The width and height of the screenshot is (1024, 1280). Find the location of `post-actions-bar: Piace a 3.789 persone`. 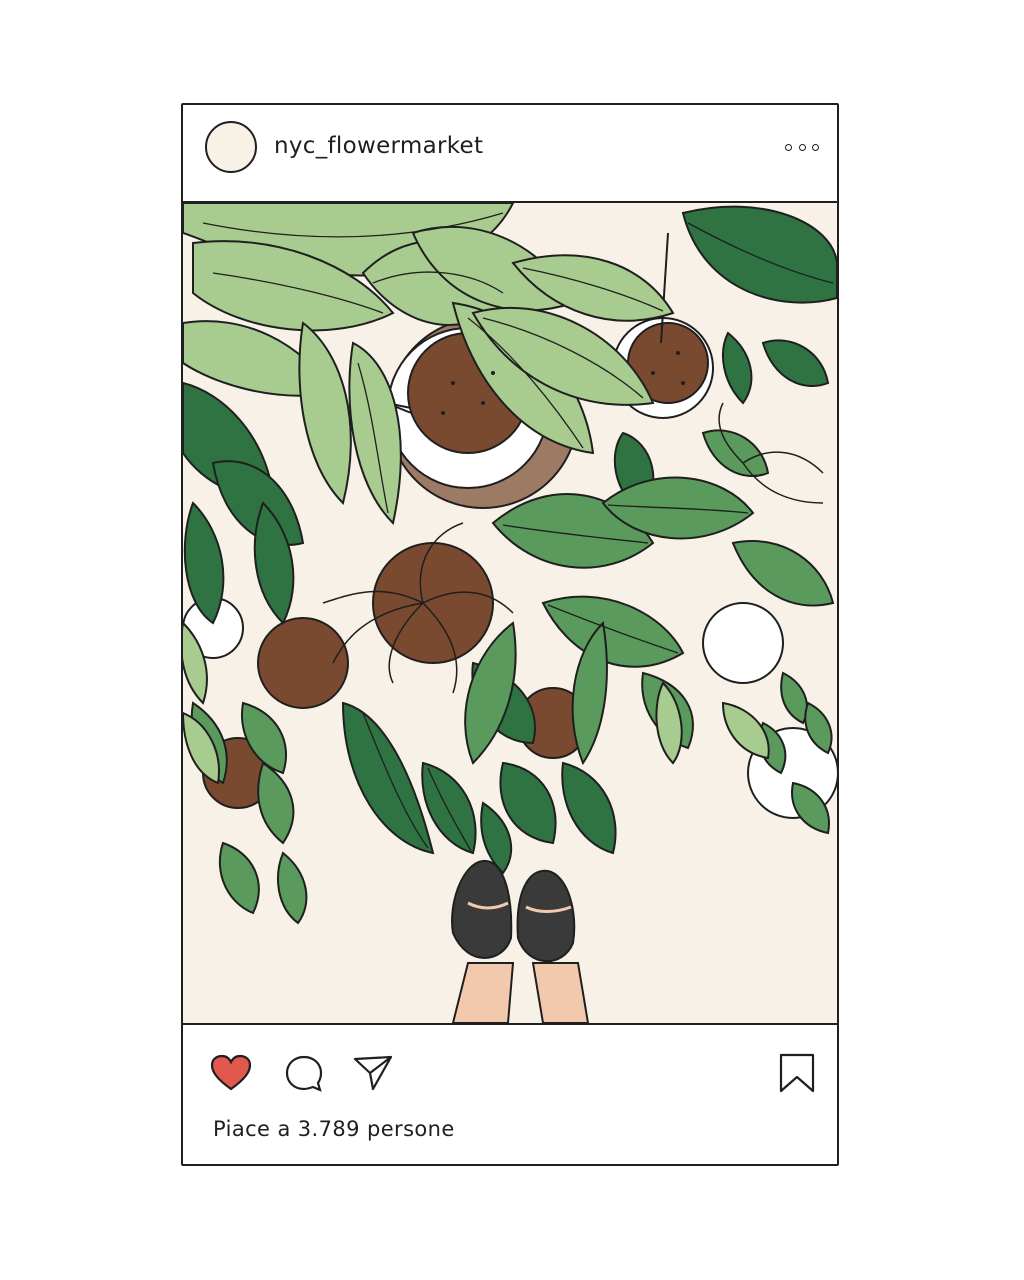

post-actions-bar: Piace a 3.789 persone is located at coordinates (510, 1094).